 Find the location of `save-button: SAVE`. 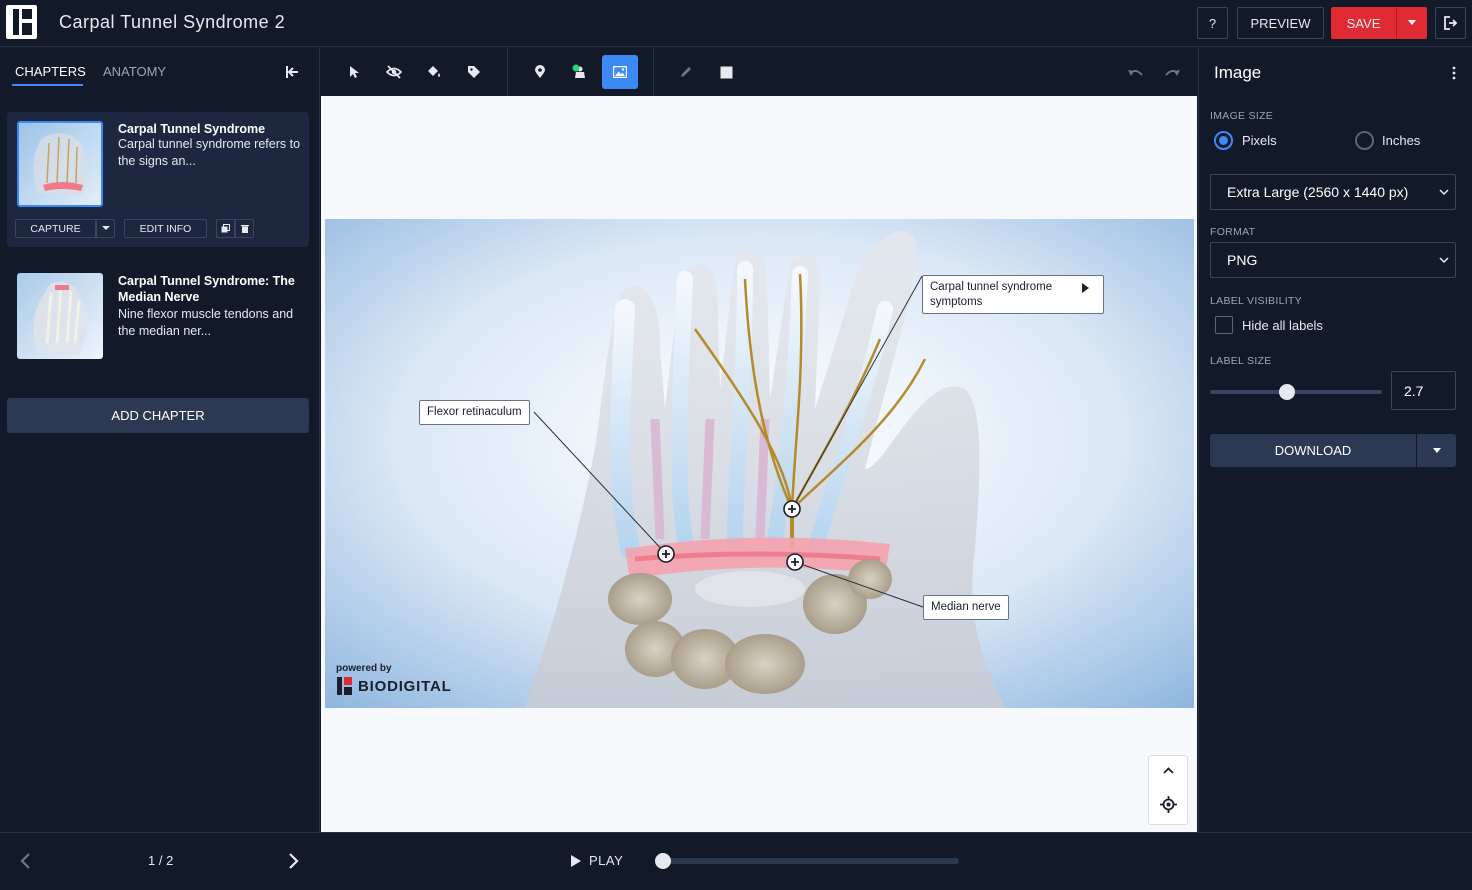

save-button: SAVE is located at coordinates (1363, 23).